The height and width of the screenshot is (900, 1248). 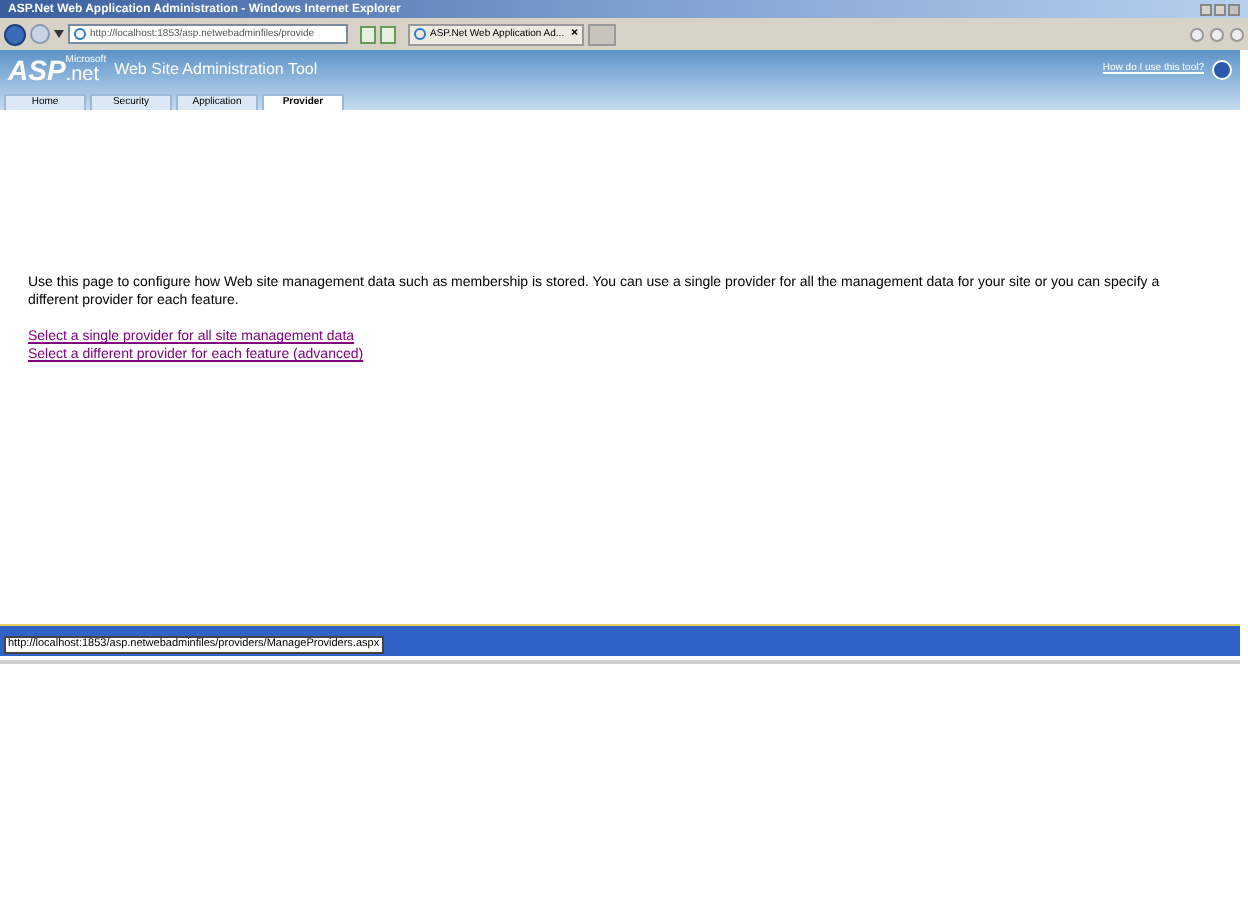 What do you see at coordinates (37, 70) in the screenshot?
I see `logo-text: ASP` at bounding box center [37, 70].